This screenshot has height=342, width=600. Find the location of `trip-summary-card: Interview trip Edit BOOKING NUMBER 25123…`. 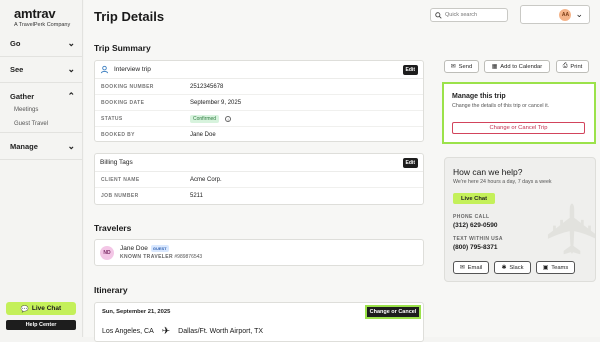

trip-summary-card: Interview trip Edit BOOKING NUMBER 25123… is located at coordinates (259, 101).